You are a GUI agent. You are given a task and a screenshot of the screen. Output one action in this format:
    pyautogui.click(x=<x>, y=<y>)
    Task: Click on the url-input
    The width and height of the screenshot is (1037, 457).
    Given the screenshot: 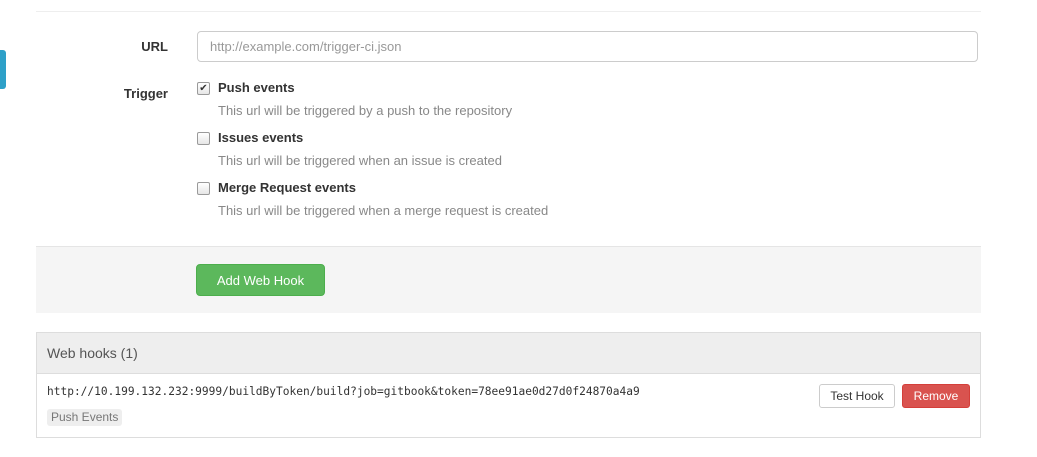 What is the action you would take?
    pyautogui.click(x=587, y=46)
    